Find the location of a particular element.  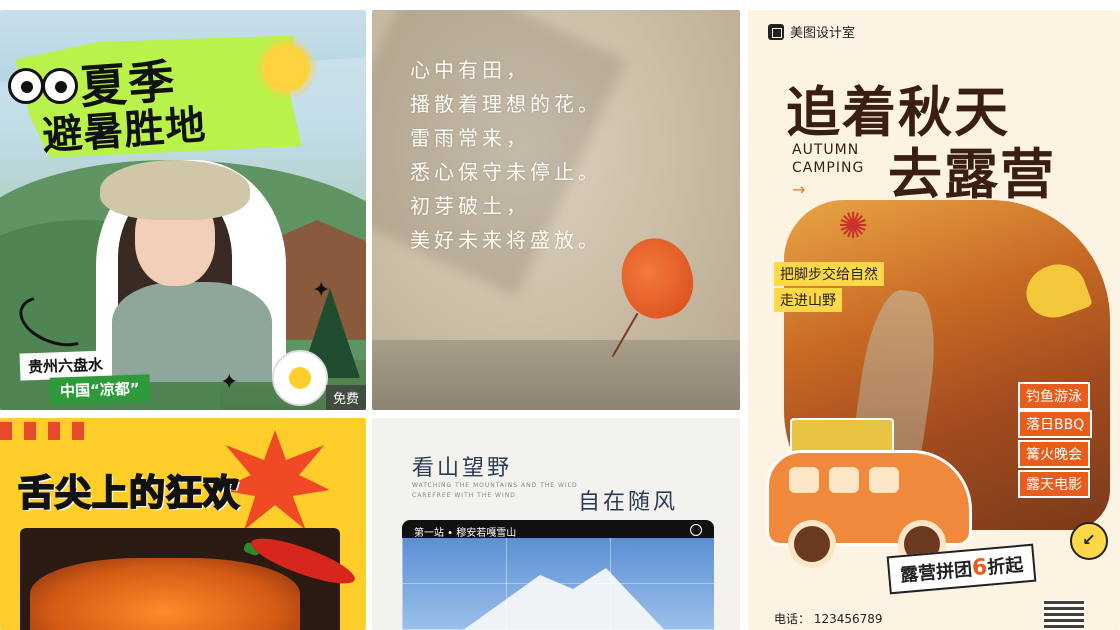

activity-tag: 钓鱼游泳 is located at coordinates (1054, 396).